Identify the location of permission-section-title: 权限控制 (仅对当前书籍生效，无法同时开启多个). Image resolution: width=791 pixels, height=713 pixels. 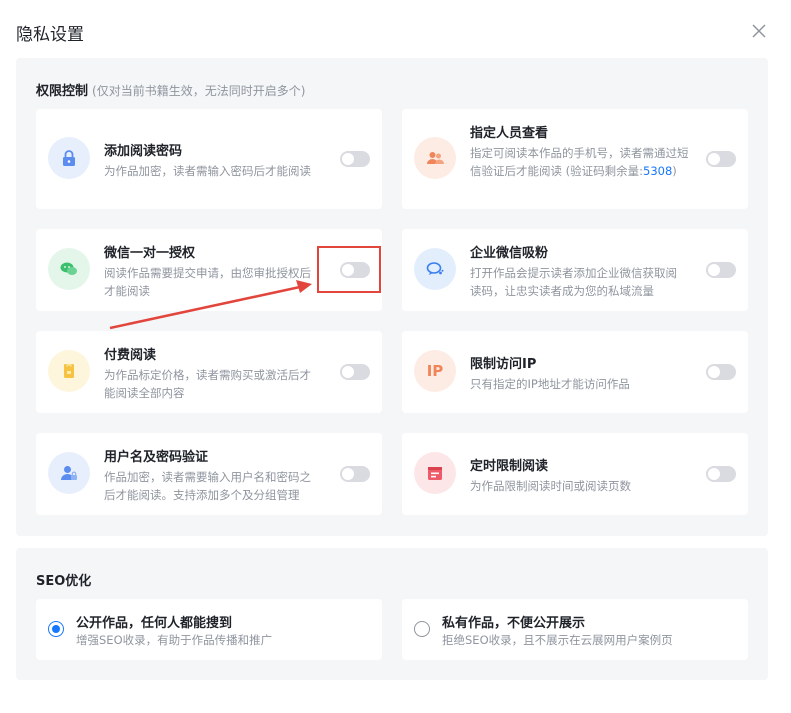
(171, 91).